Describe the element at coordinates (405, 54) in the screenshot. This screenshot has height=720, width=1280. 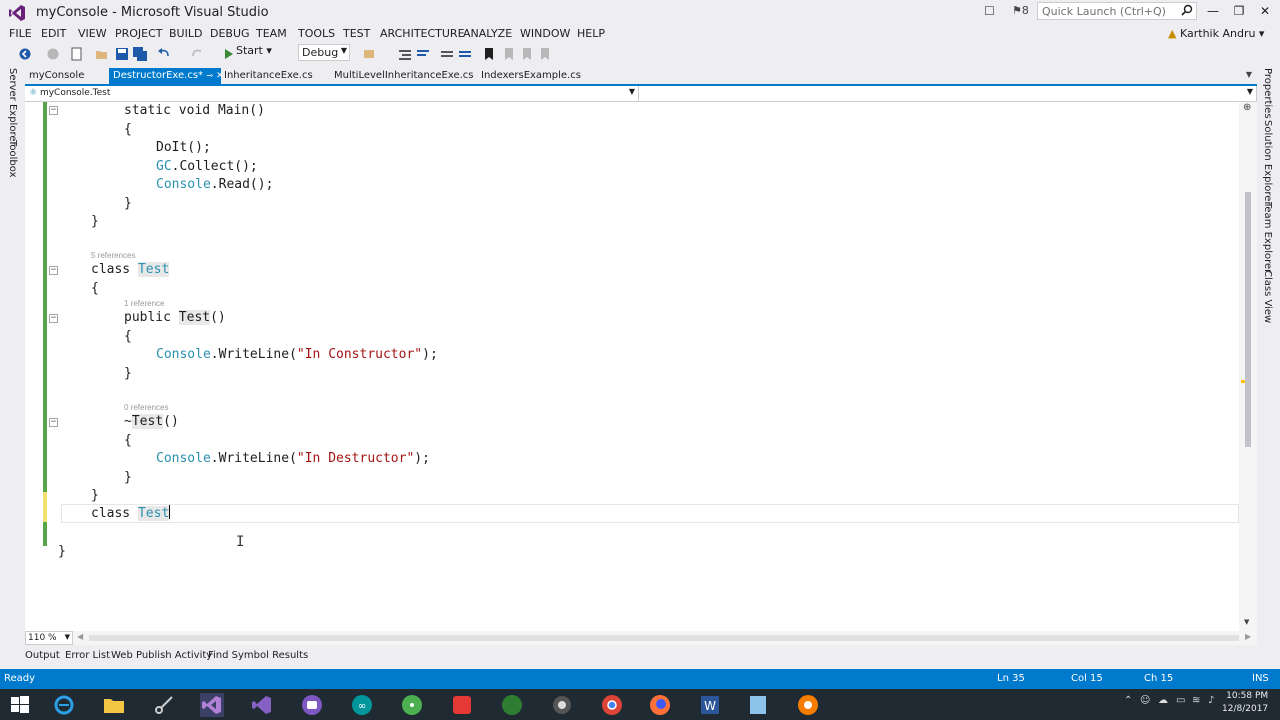
I see `indent-icon` at that location.